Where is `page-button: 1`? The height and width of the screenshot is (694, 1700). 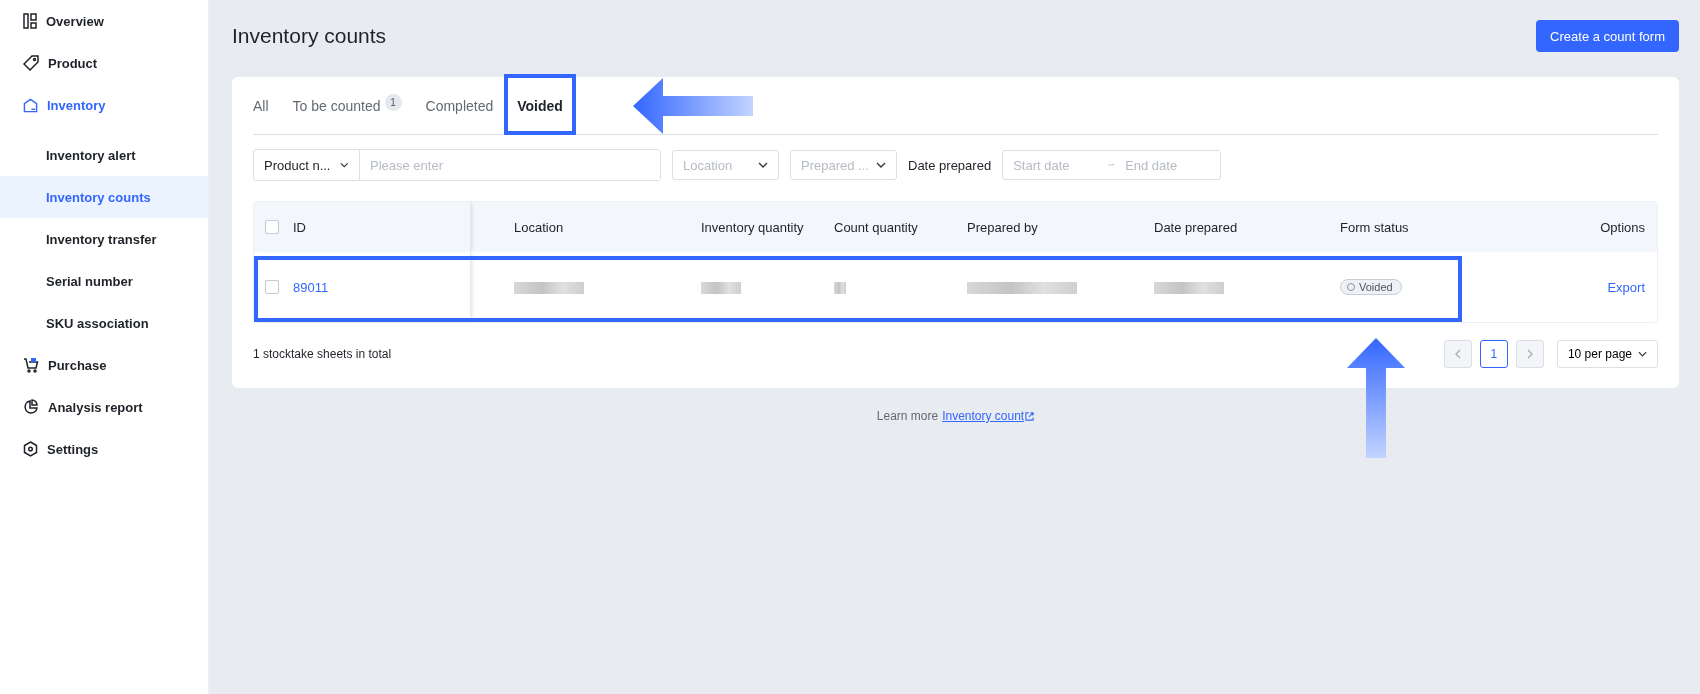 page-button: 1 is located at coordinates (1493, 354).